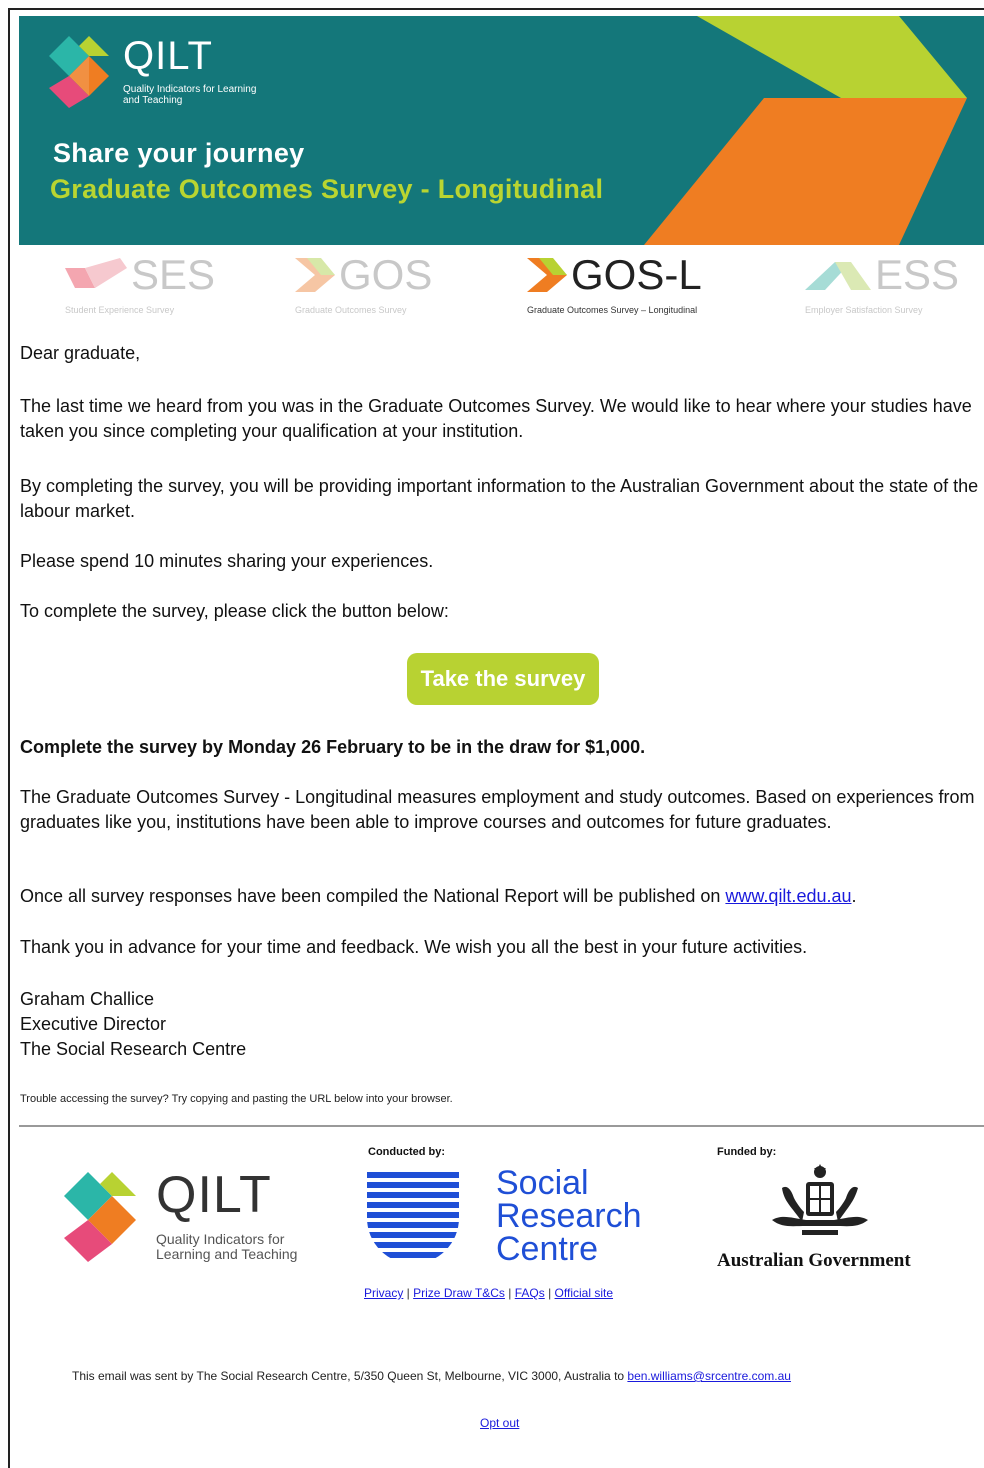 The height and width of the screenshot is (1468, 984). What do you see at coordinates (838, 276) in the screenshot?
I see `ess-mark-icon` at bounding box center [838, 276].